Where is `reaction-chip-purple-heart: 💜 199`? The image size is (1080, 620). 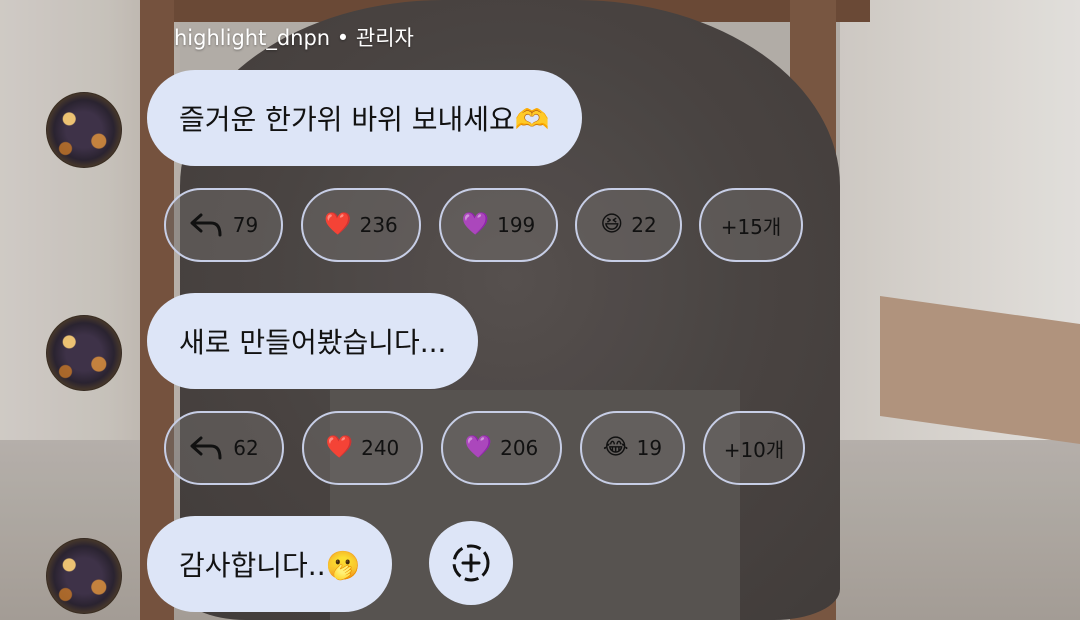
reaction-chip-purple-heart: 💜 199 is located at coordinates (498, 225).